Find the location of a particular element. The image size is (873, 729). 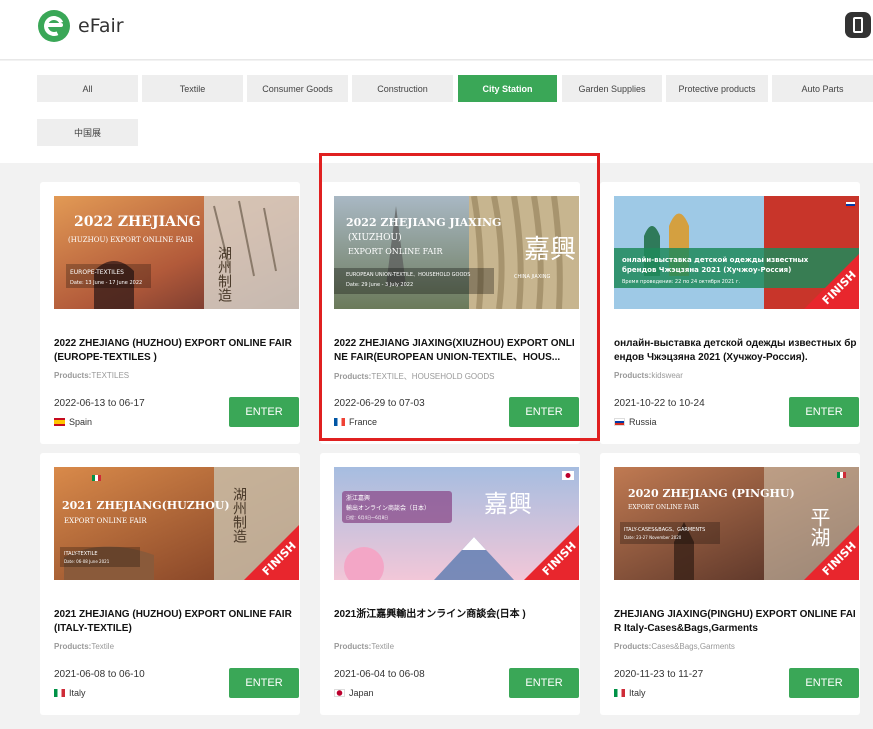

products-value: Cases&Bags,Garments is located at coordinates (693, 646).